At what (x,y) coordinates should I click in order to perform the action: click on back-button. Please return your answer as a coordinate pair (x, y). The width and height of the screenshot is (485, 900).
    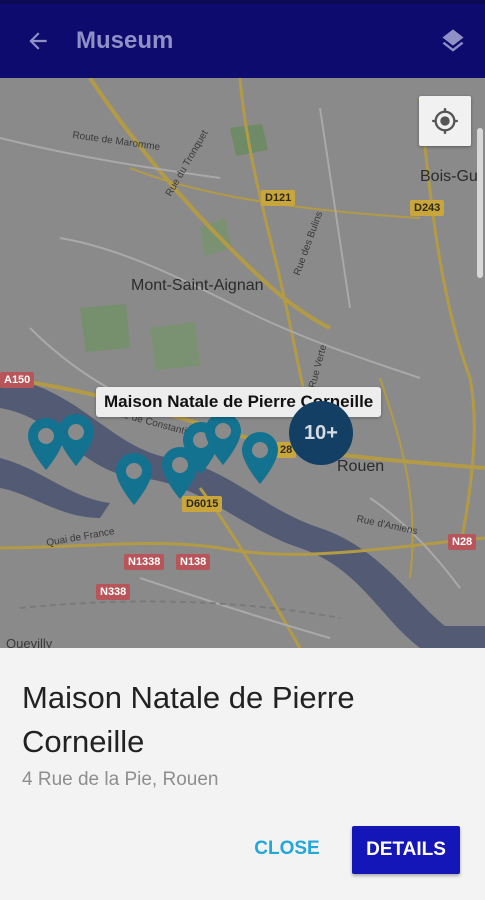
    Looking at the image, I should click on (38, 41).